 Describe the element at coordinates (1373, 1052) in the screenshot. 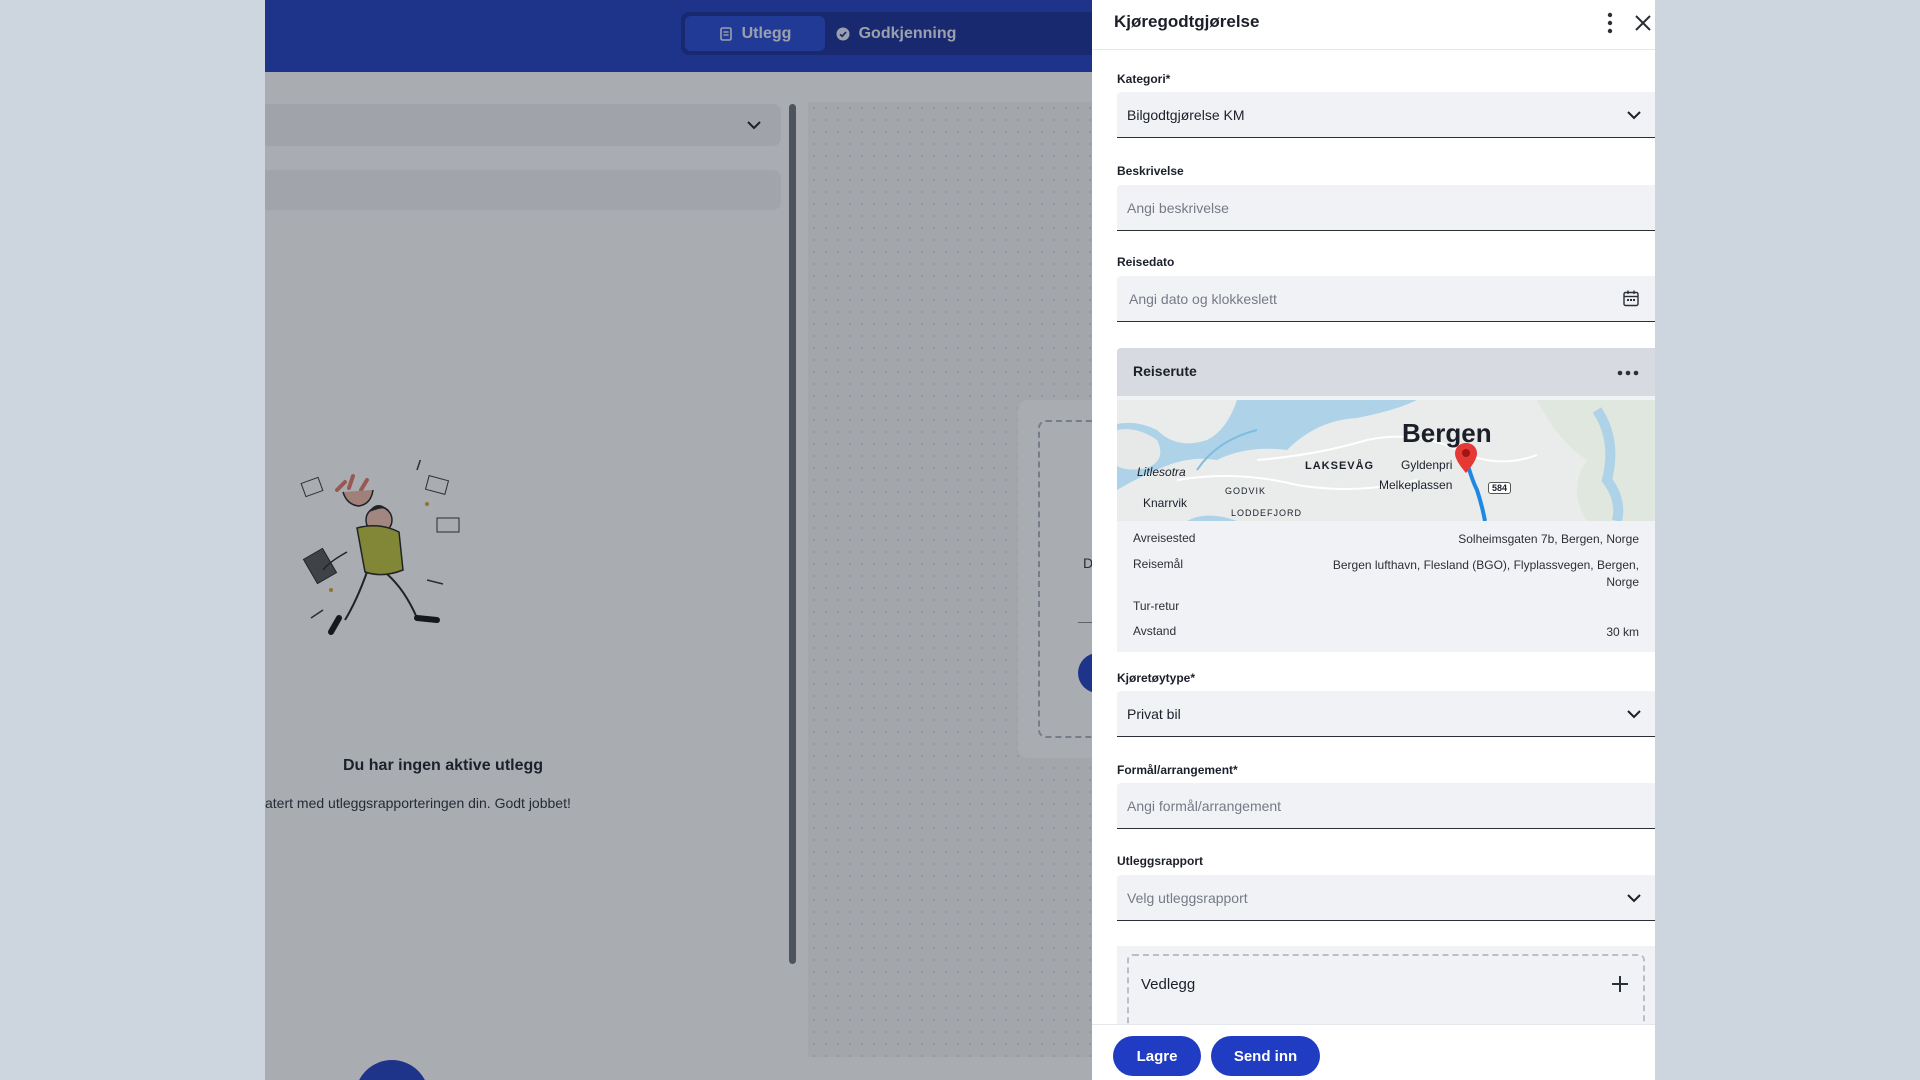

I see `drawer-footer: Lagre Send inn` at that location.